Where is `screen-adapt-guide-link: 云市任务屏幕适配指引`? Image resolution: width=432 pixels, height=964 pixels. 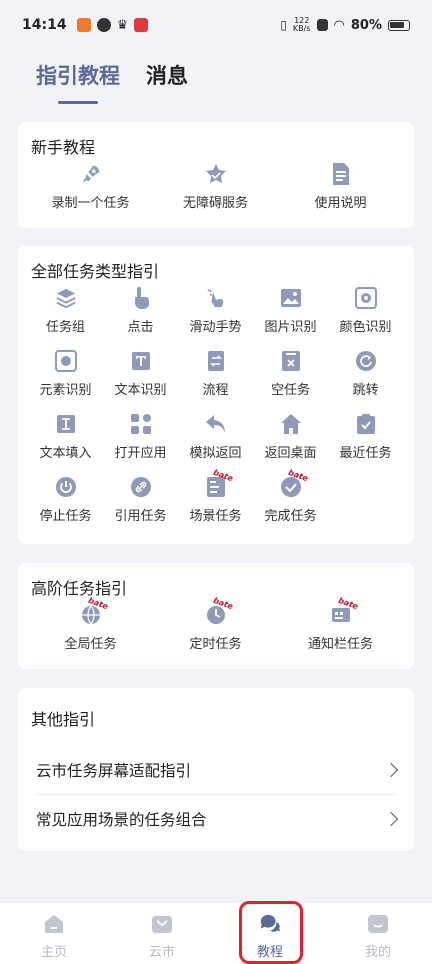 screen-adapt-guide-link: 云市任务屏幕适配指引 is located at coordinates (217, 770).